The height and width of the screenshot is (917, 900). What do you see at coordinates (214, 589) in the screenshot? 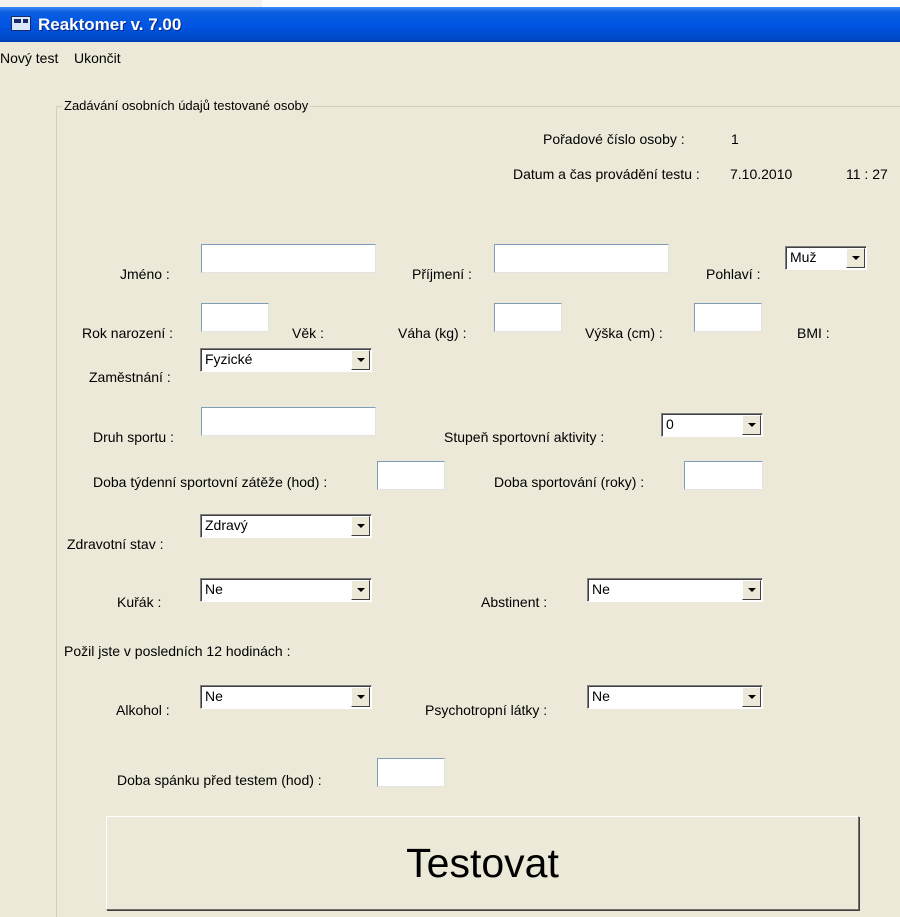
I see `smoker-value: Ne` at bounding box center [214, 589].